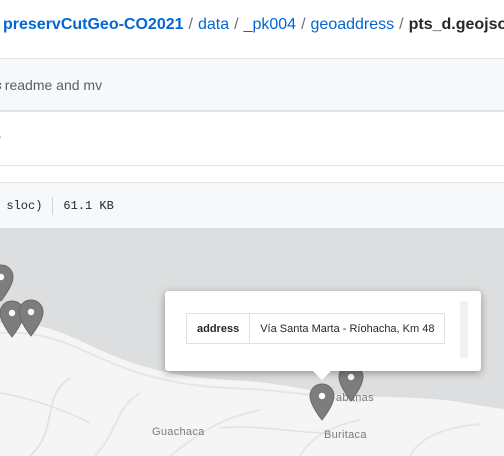  Describe the element at coordinates (252, 205) in the screenshot. I see `file-header: 8 sloc) 61.1 KB` at that location.